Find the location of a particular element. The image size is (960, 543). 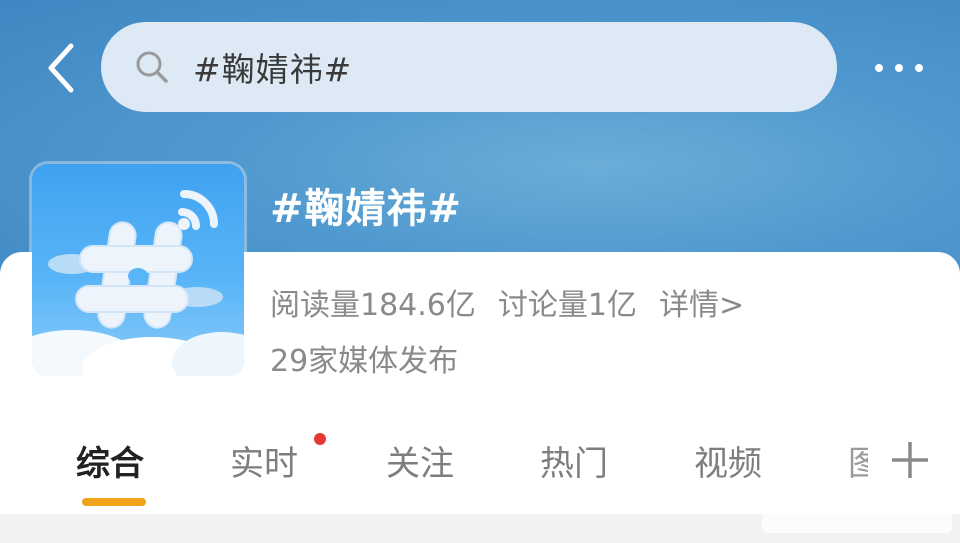

tab-realtime: 实时 is located at coordinates (264, 460).